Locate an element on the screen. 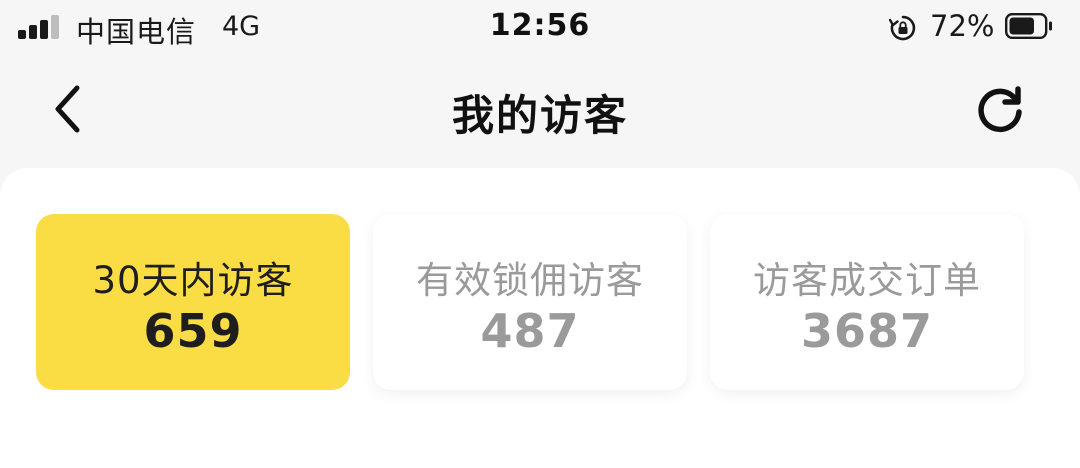  stat-card-locked-commission-visitors: 有效锁佣访客 487 is located at coordinates (530, 302).